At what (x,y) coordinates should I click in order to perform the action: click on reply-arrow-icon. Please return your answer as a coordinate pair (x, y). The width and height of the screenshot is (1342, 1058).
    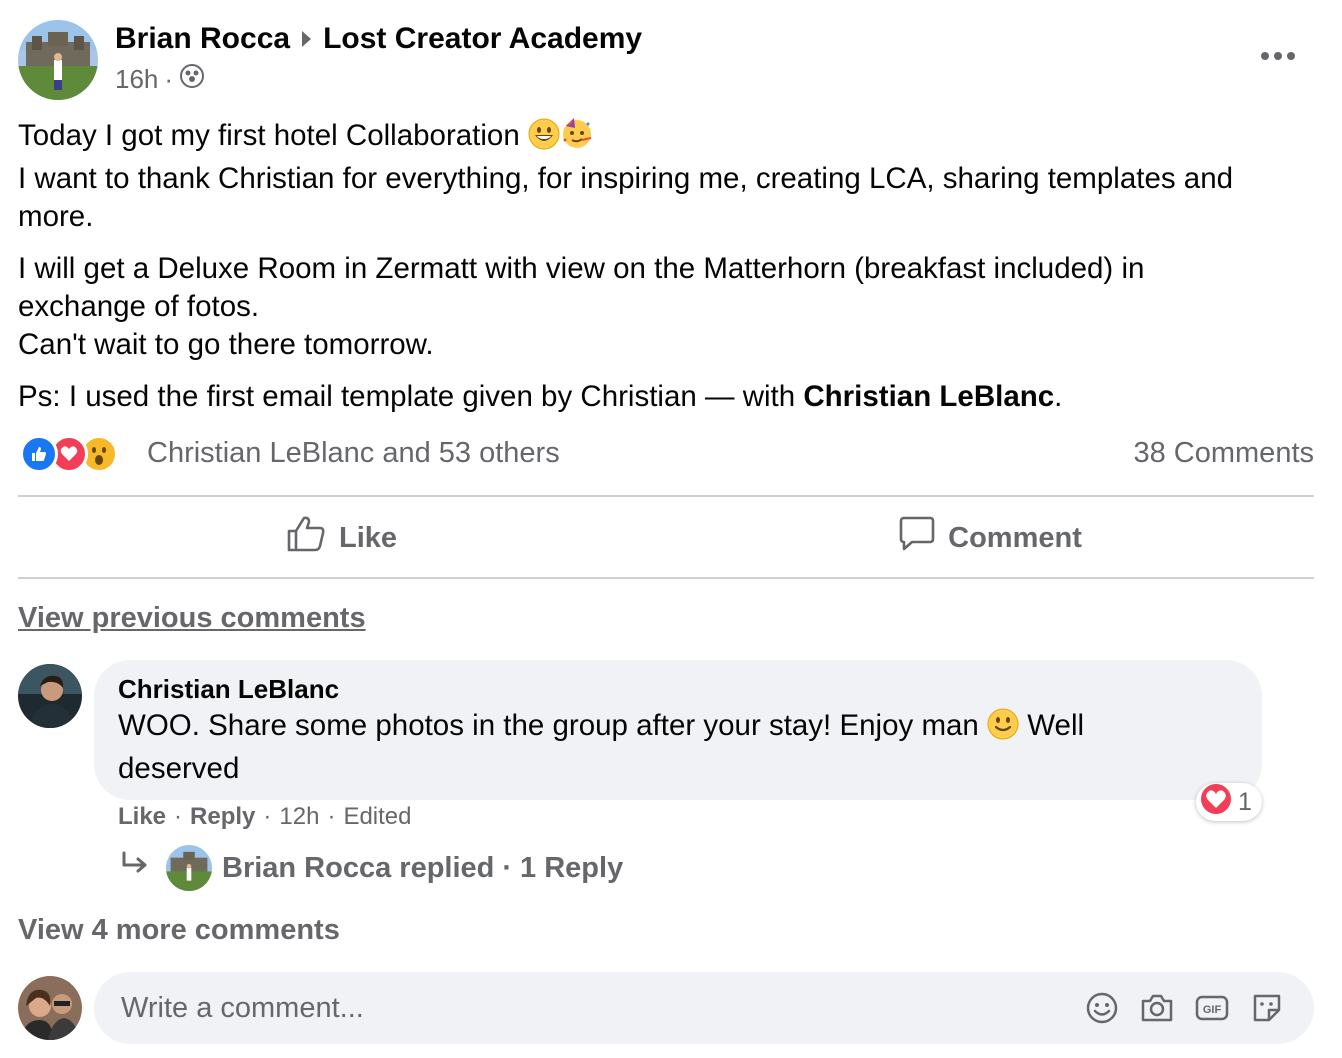
    Looking at the image, I should click on (135, 868).